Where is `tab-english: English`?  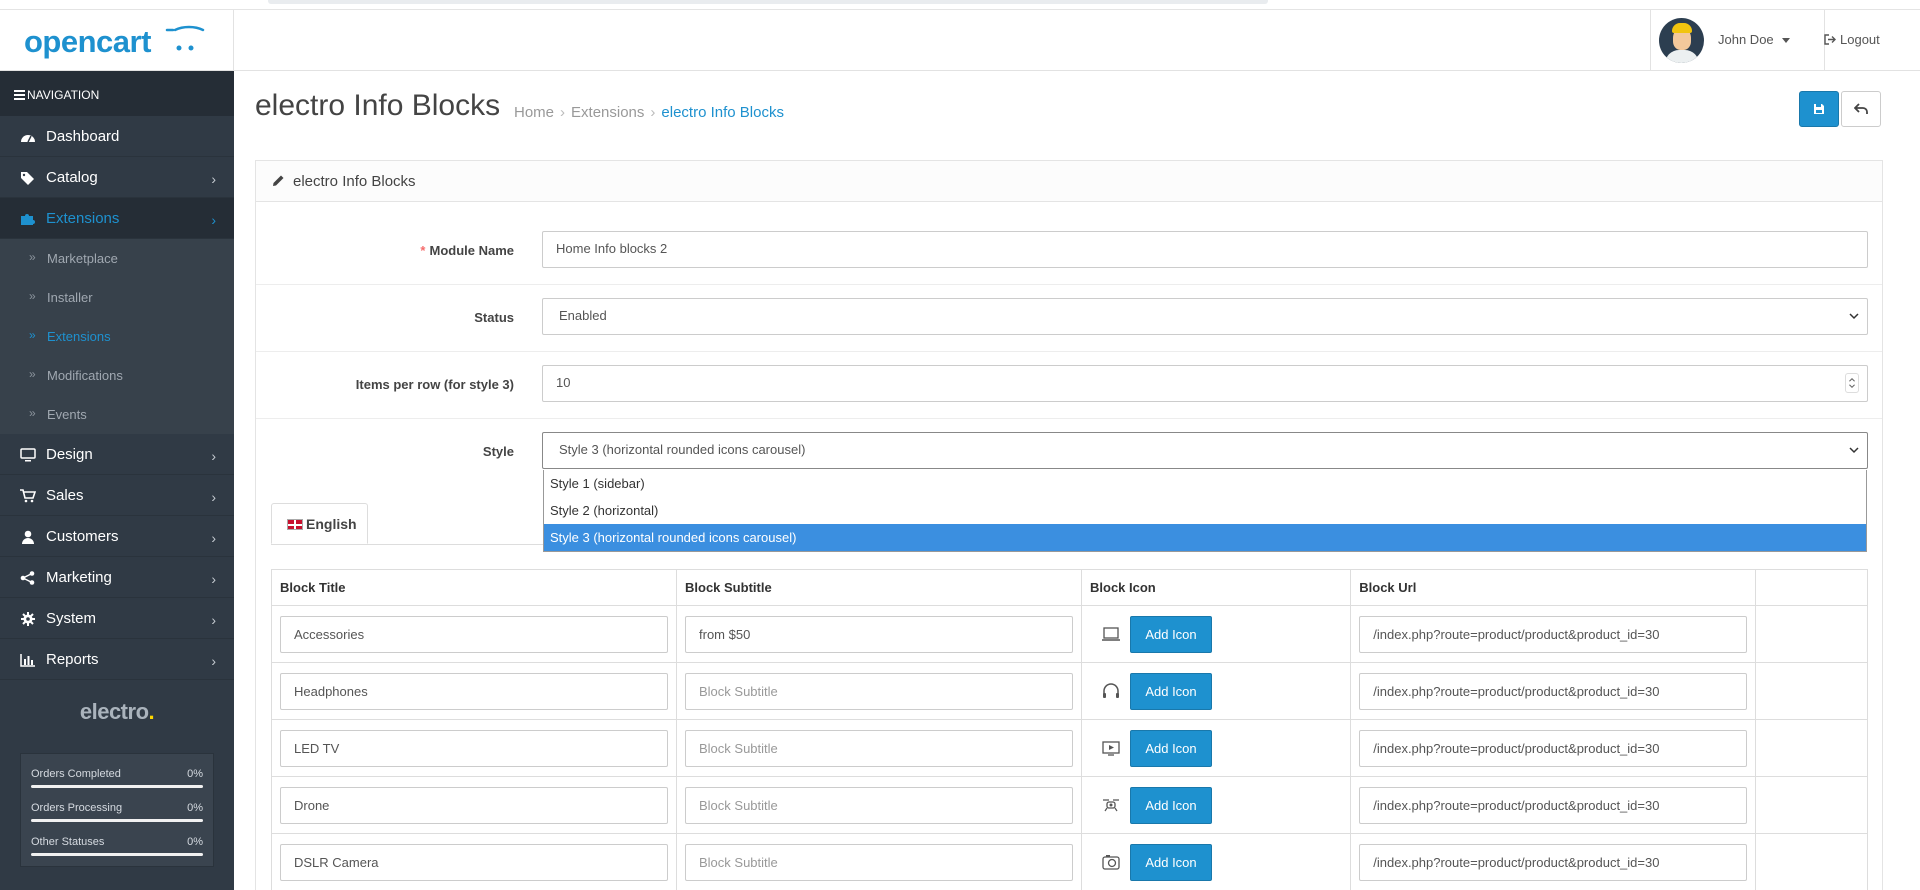
tab-english: English is located at coordinates (319, 523).